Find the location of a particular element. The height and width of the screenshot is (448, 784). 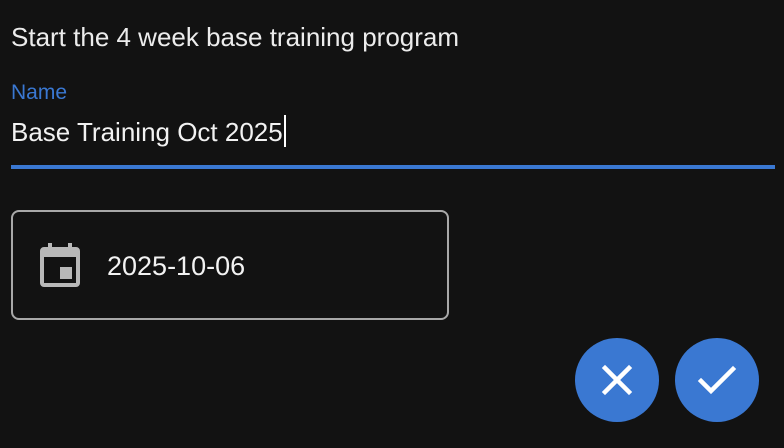

text-caret is located at coordinates (284, 131).